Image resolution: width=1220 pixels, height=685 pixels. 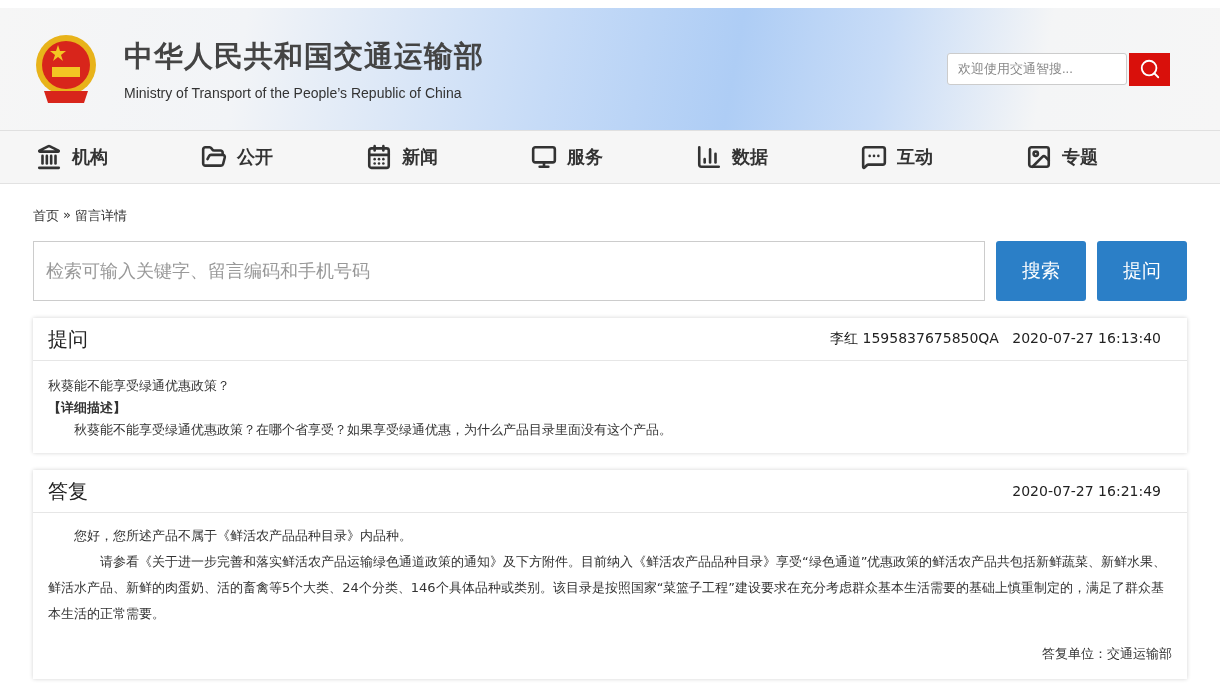 I want to click on folder-icon, so click(x=214, y=157).